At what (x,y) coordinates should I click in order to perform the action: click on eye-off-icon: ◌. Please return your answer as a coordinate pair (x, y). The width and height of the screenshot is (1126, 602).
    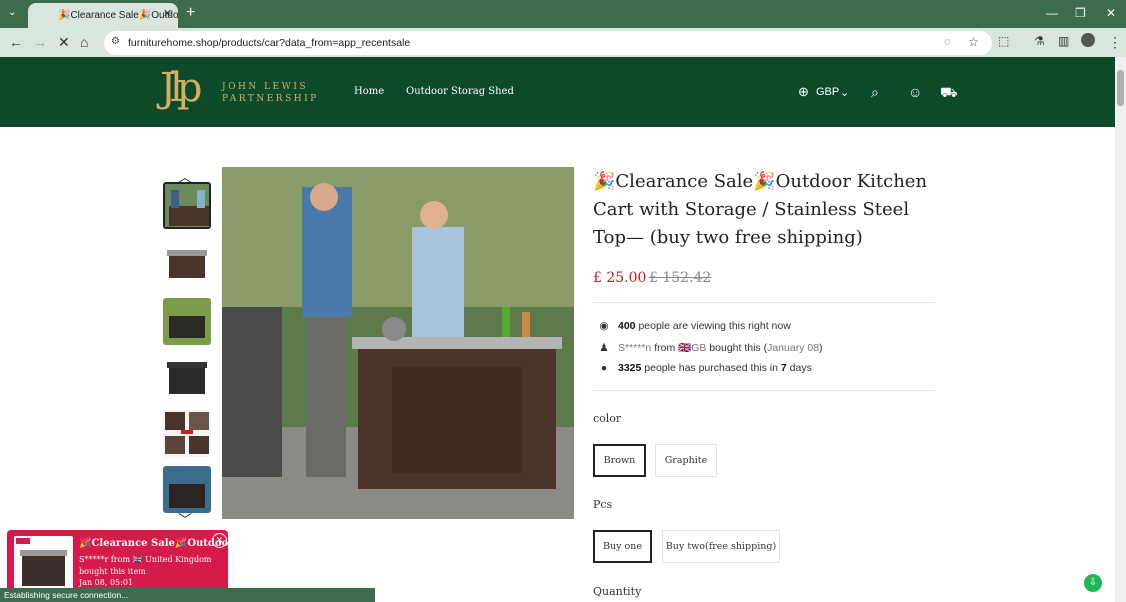
    Looking at the image, I should click on (947, 42).